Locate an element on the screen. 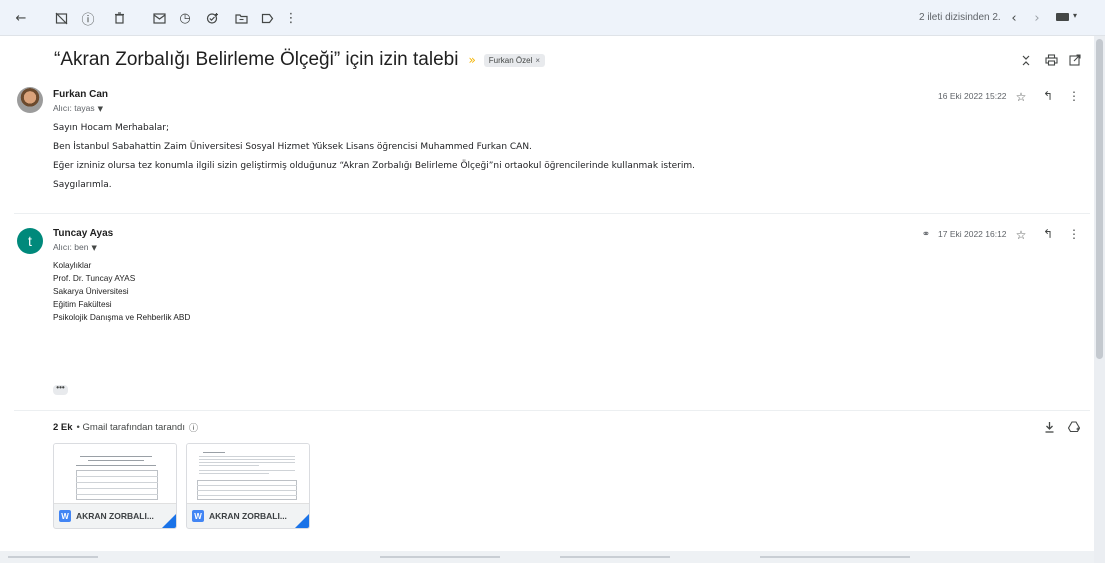 The width and height of the screenshot is (1105, 563). chevron-left-icon: ‹ is located at coordinates (1014, 18).